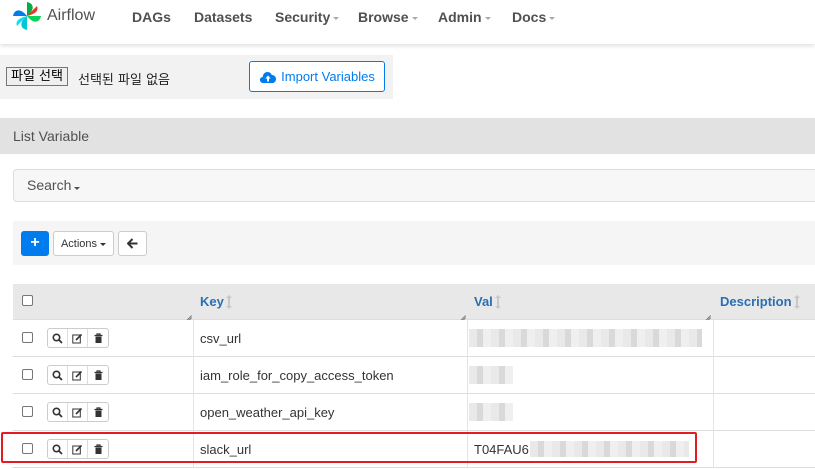 This screenshot has height=469, width=815. What do you see at coordinates (297, 375) in the screenshot?
I see `variable-key: iam_role_for_copy_access_token` at bounding box center [297, 375].